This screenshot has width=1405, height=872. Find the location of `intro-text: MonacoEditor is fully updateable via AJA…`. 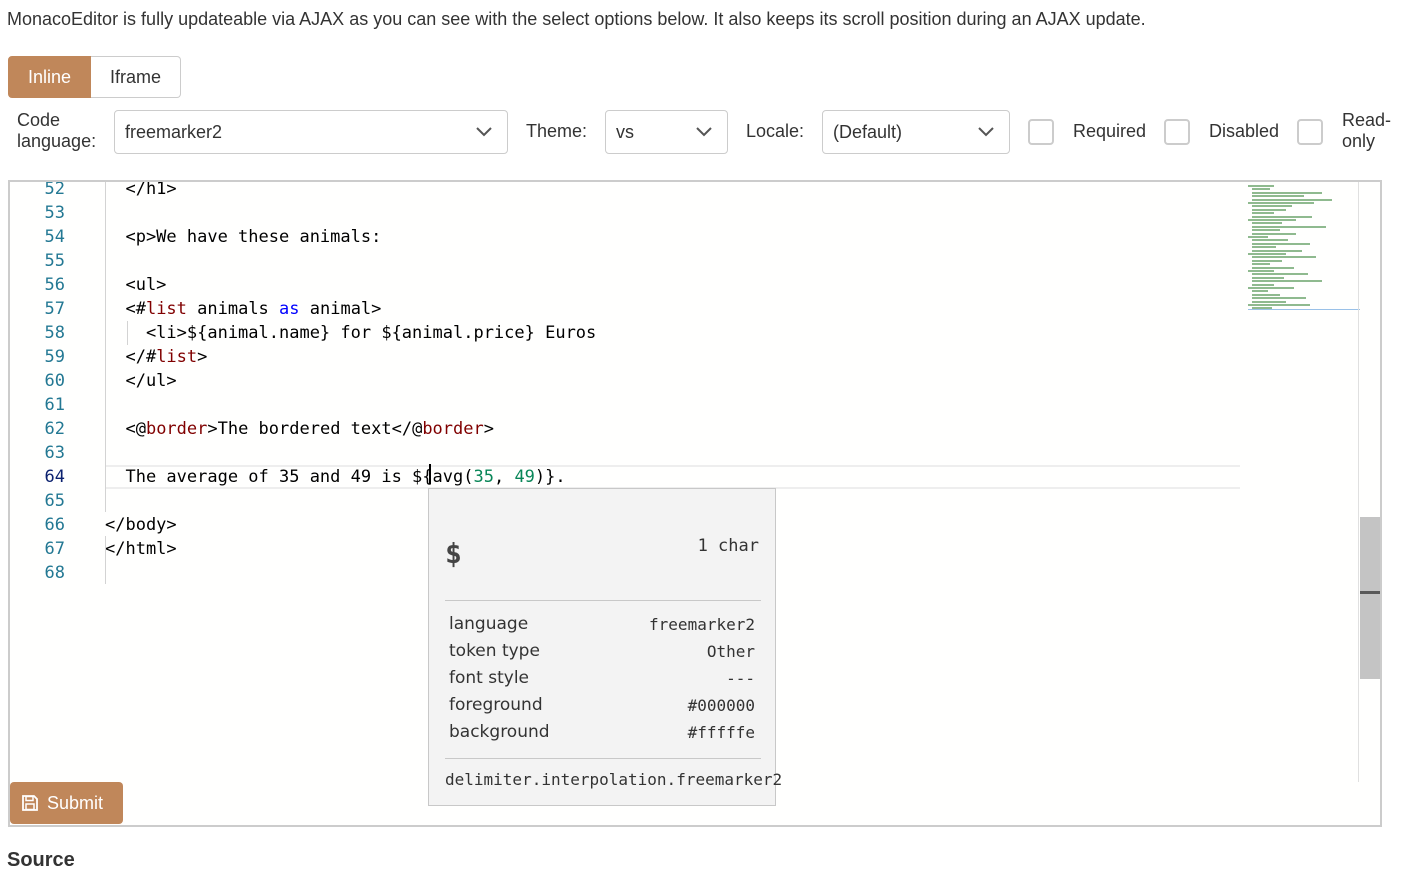

intro-text: MonacoEditor is fully updateable via AJA… is located at coordinates (576, 19).